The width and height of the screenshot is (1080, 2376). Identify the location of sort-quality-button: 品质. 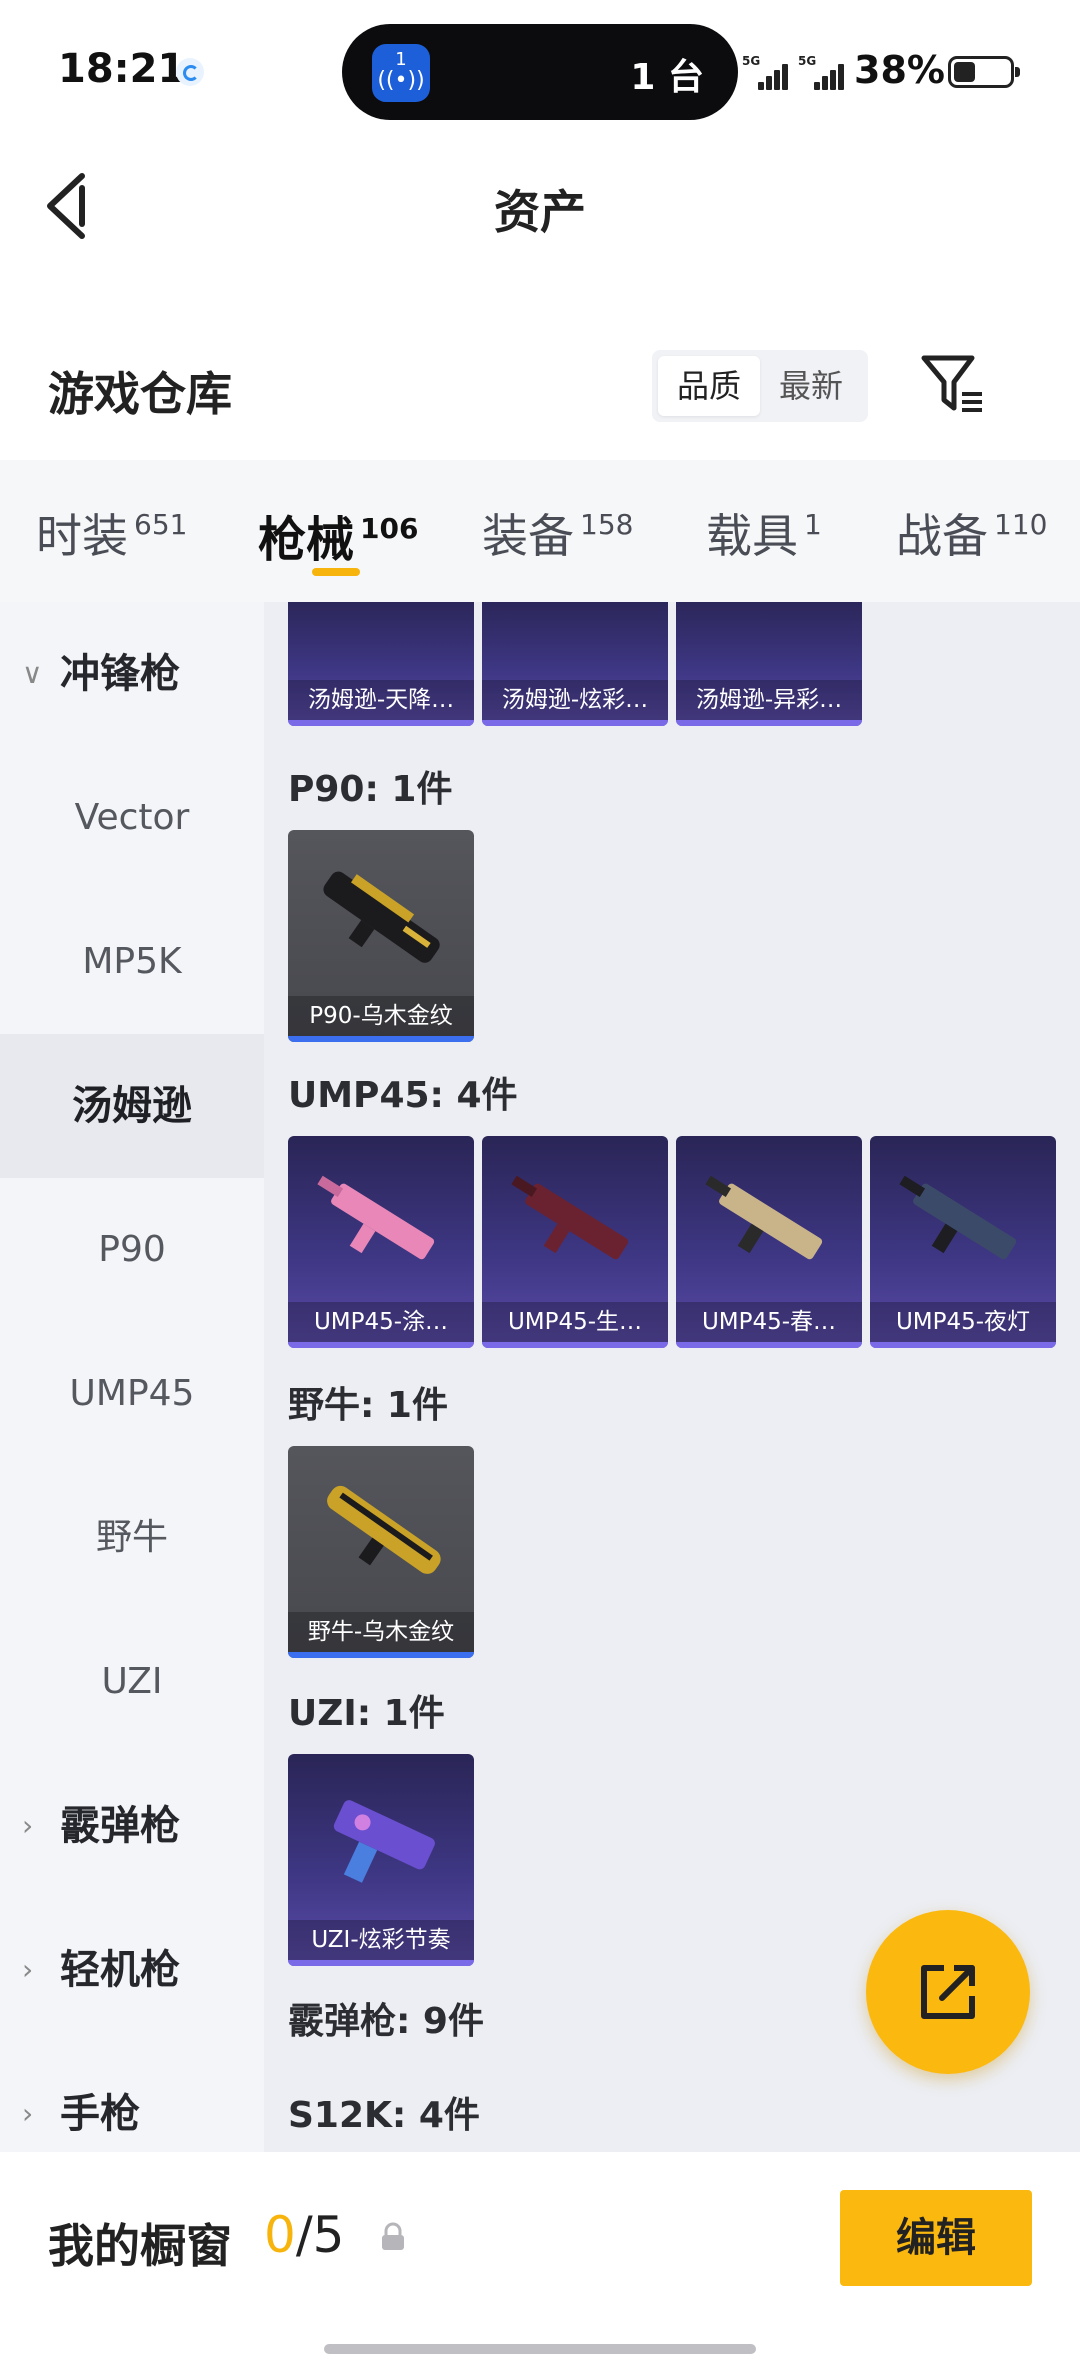
(709, 386).